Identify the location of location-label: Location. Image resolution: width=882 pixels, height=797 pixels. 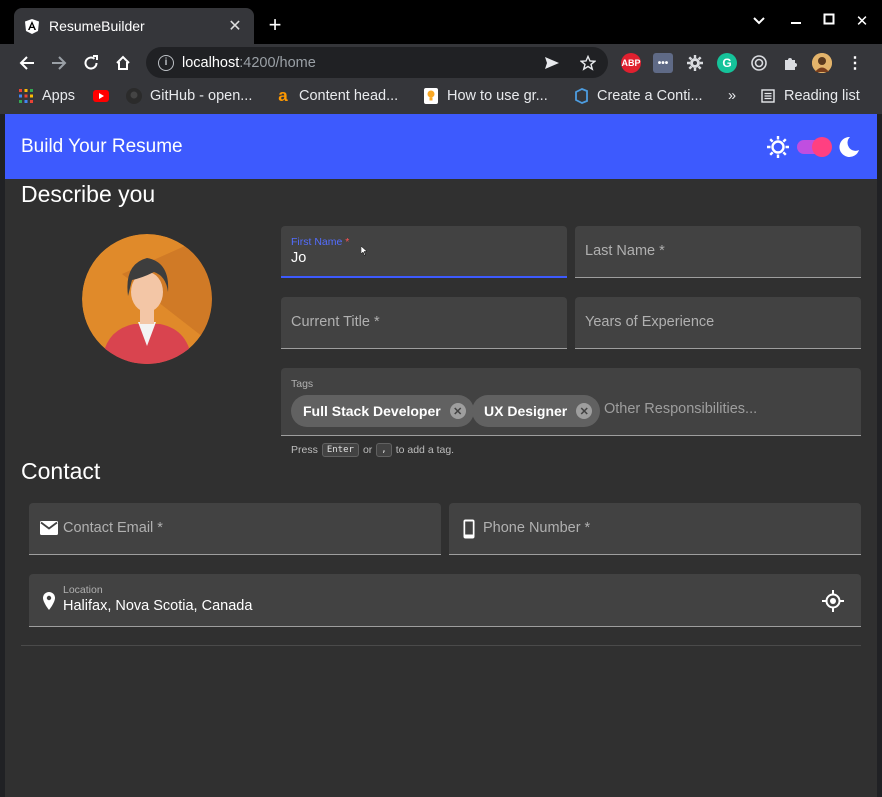
(83, 590).